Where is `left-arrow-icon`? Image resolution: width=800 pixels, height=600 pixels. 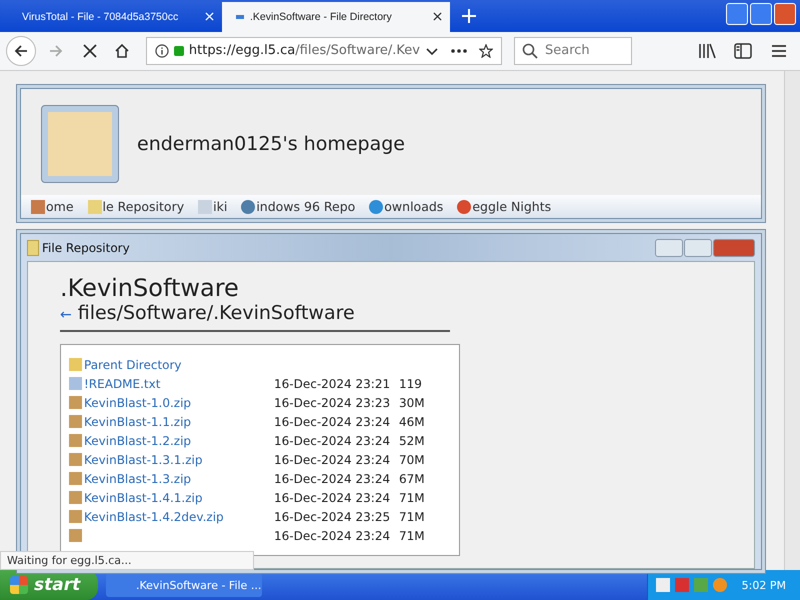 left-arrow-icon is located at coordinates (21, 50).